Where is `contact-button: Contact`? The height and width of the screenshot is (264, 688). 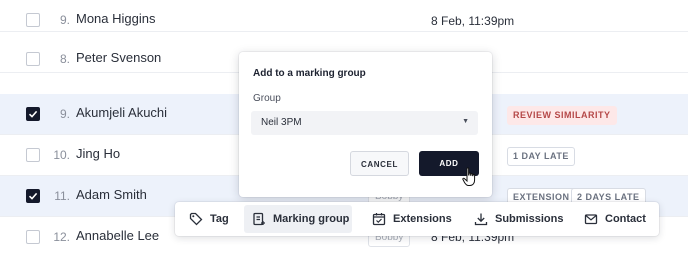
contact-button: Contact is located at coordinates (619, 219).